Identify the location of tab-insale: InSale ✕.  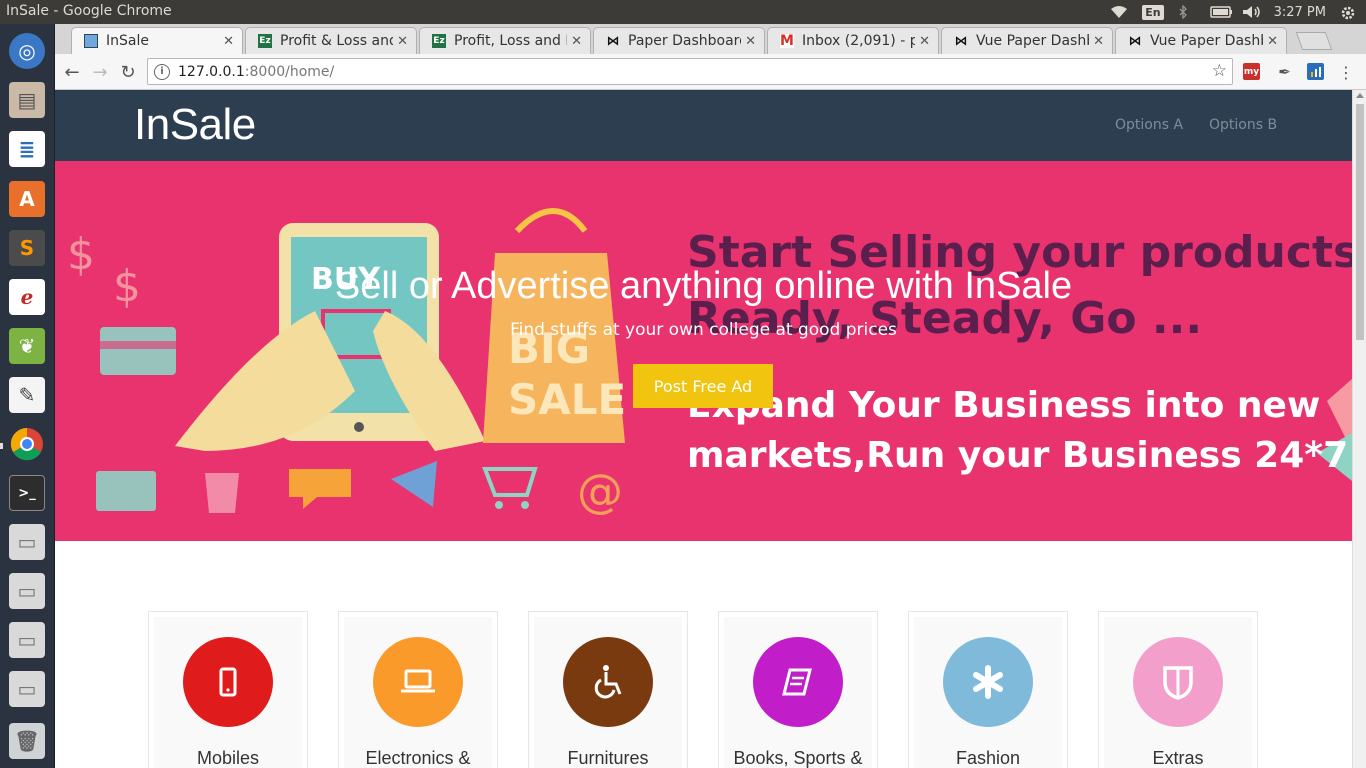
(157, 40).